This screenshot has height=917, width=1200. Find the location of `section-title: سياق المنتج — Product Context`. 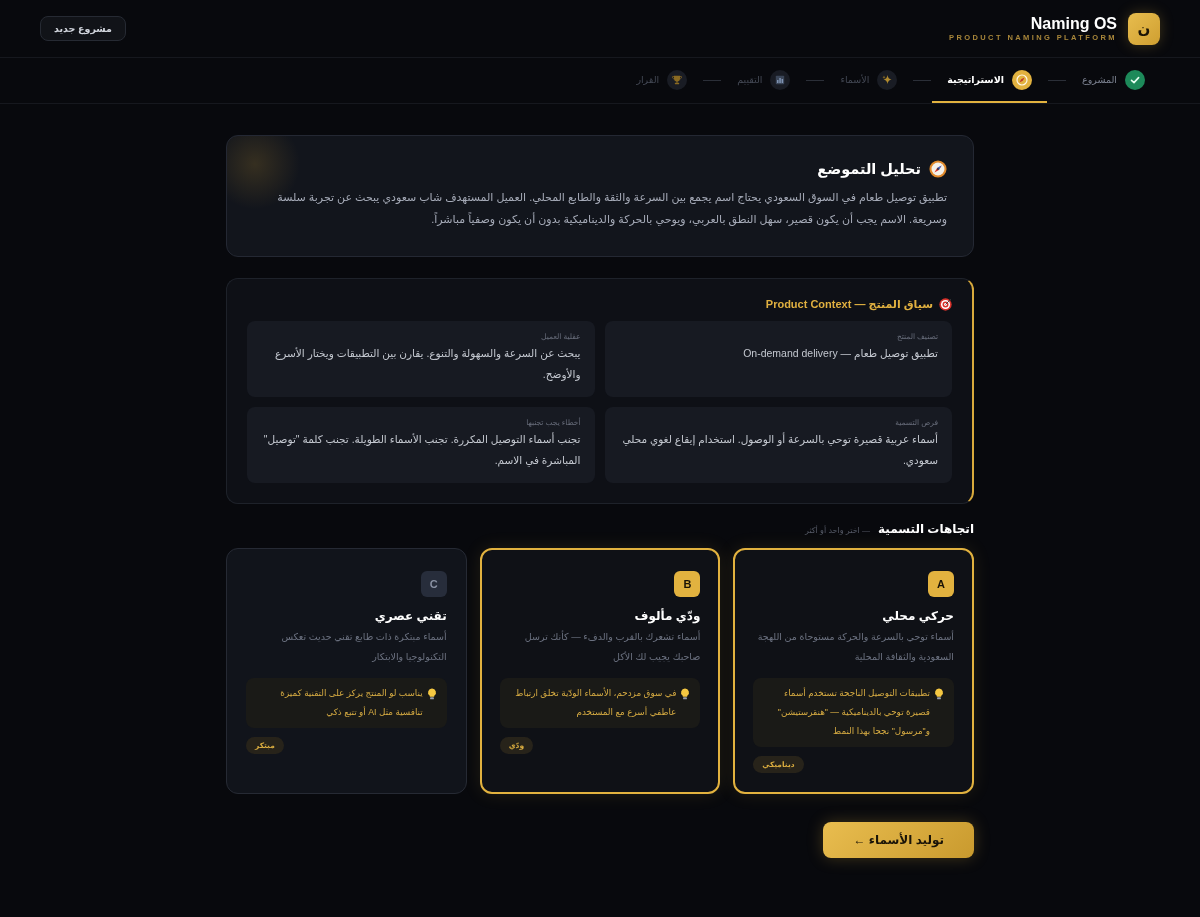

section-title: سياق المنتج — Product Context is located at coordinates (849, 304).